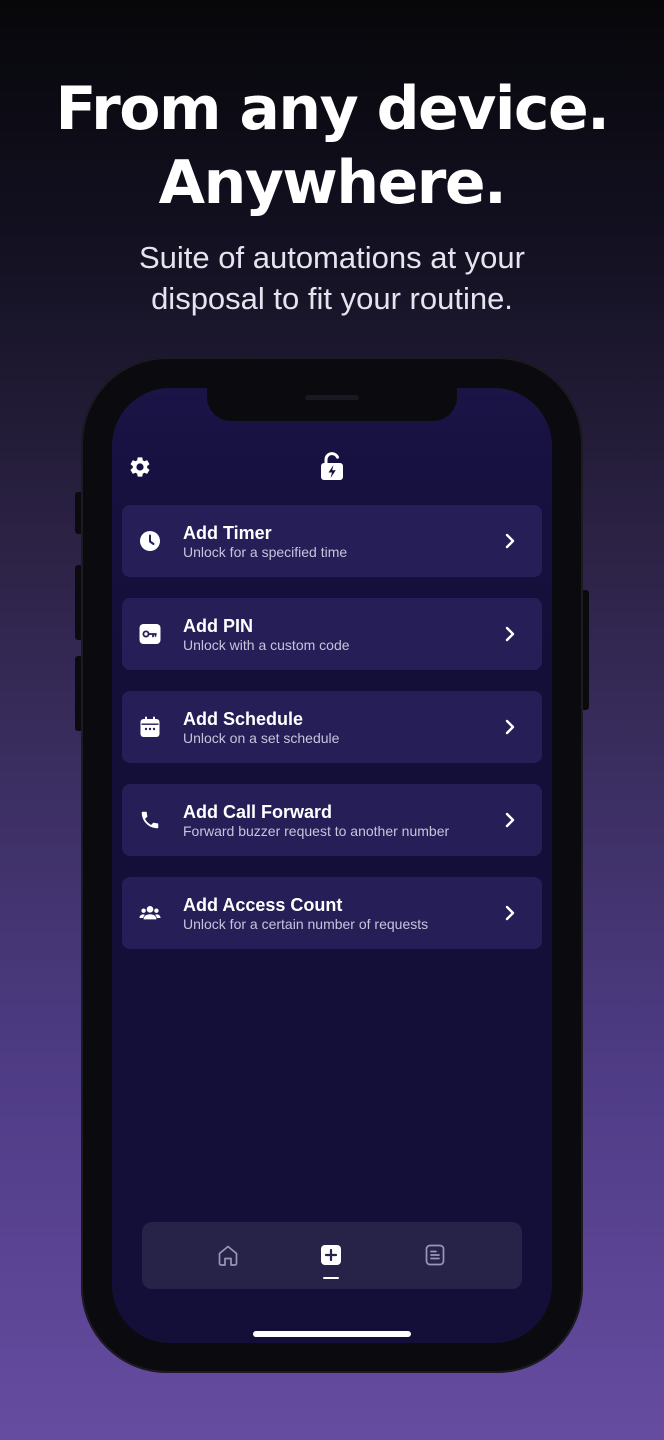 This screenshot has width=664, height=1440. I want to click on home-icon, so click(228, 1255).